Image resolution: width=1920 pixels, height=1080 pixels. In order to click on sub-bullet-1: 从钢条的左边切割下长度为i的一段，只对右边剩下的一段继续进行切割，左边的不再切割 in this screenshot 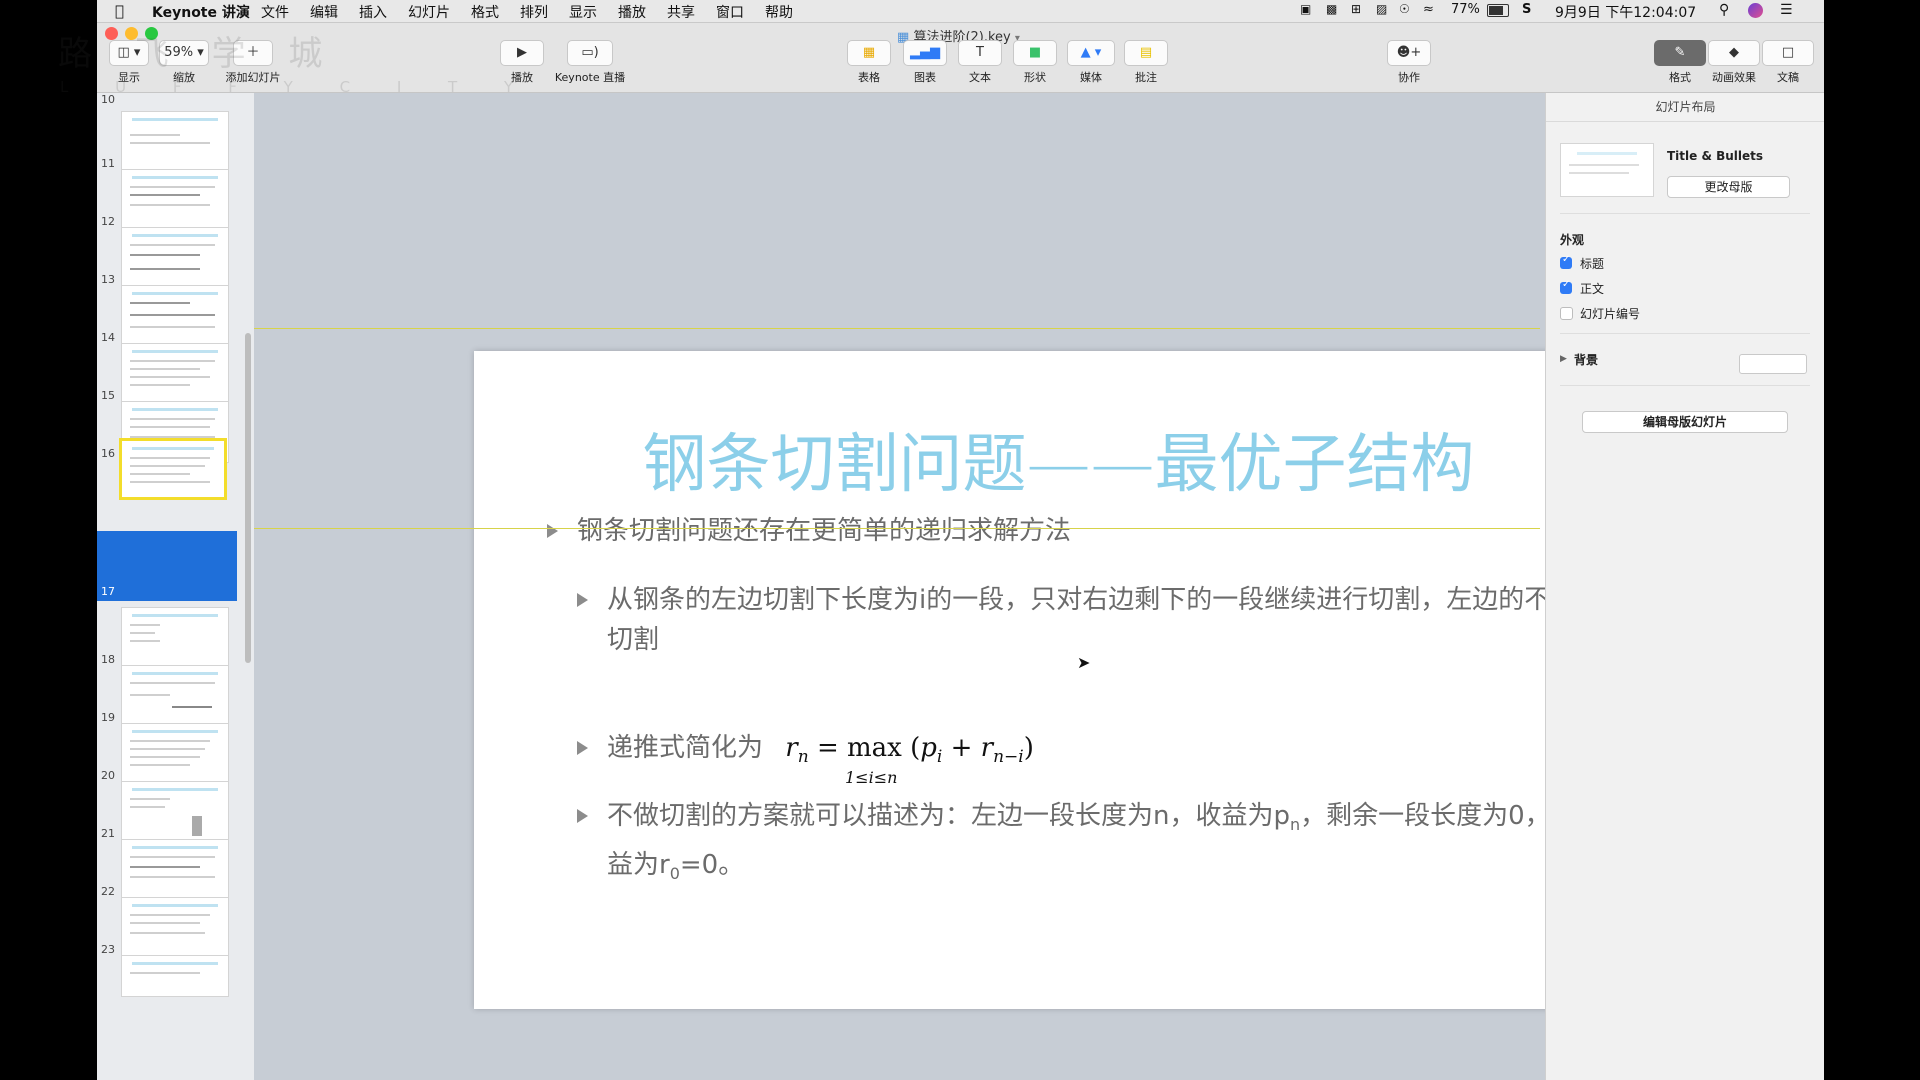, I will do `click(1097, 620)`.